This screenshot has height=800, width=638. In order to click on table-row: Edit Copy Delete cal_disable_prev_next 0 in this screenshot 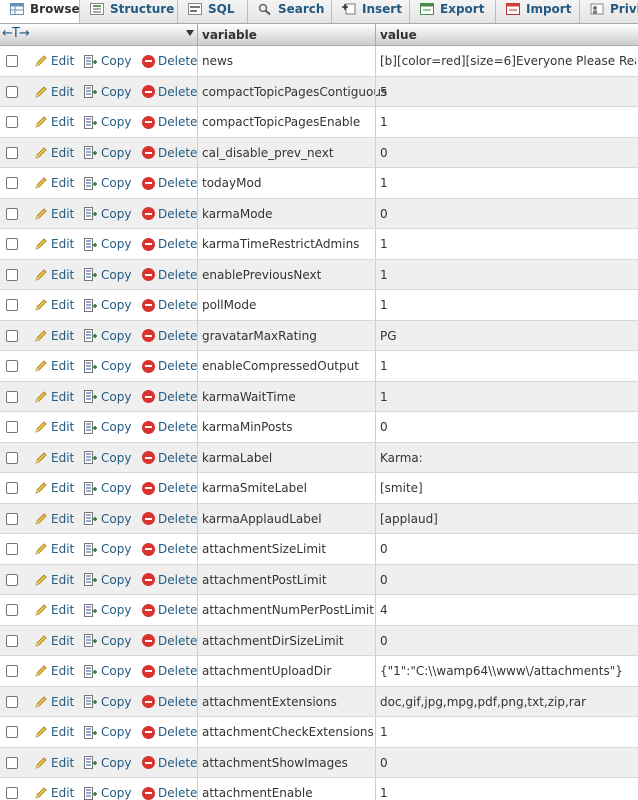, I will do `click(319, 152)`.